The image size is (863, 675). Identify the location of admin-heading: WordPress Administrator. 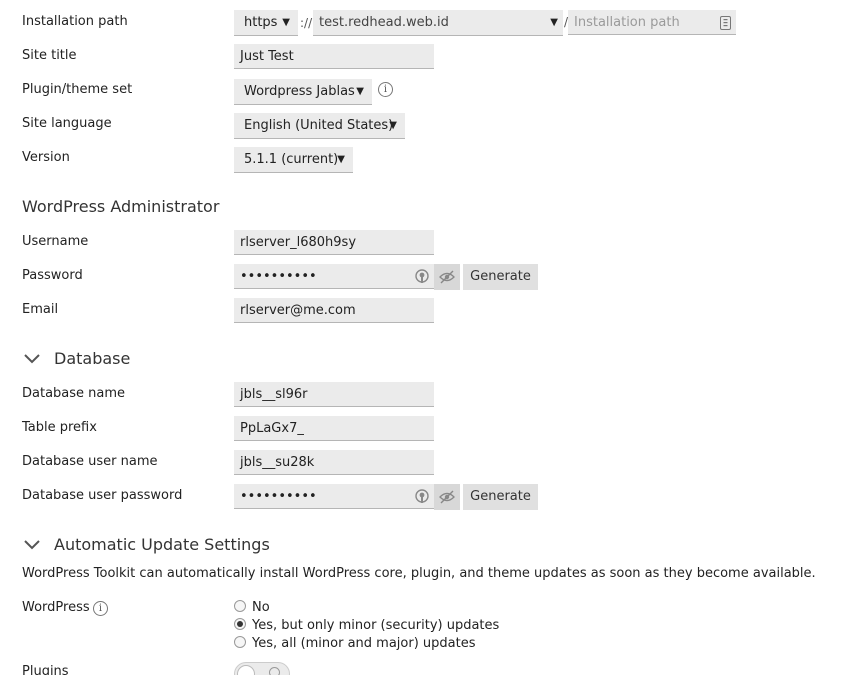
(121, 206).